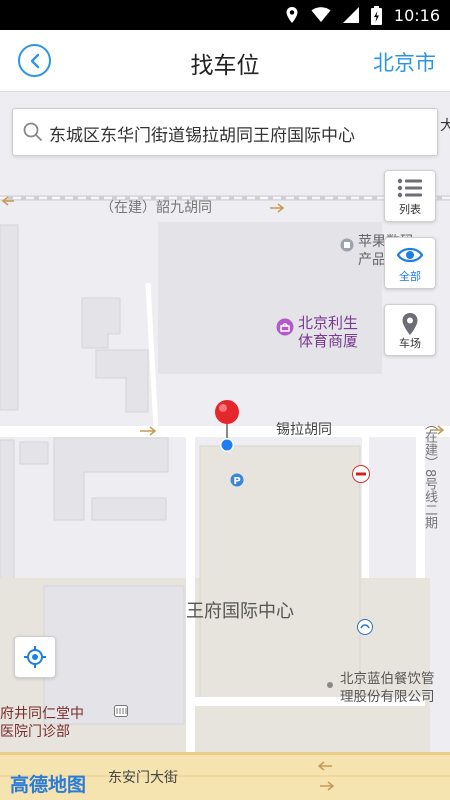  Describe the element at coordinates (143, 778) in the screenshot. I see `label-donganmen: 东安门大街` at that location.